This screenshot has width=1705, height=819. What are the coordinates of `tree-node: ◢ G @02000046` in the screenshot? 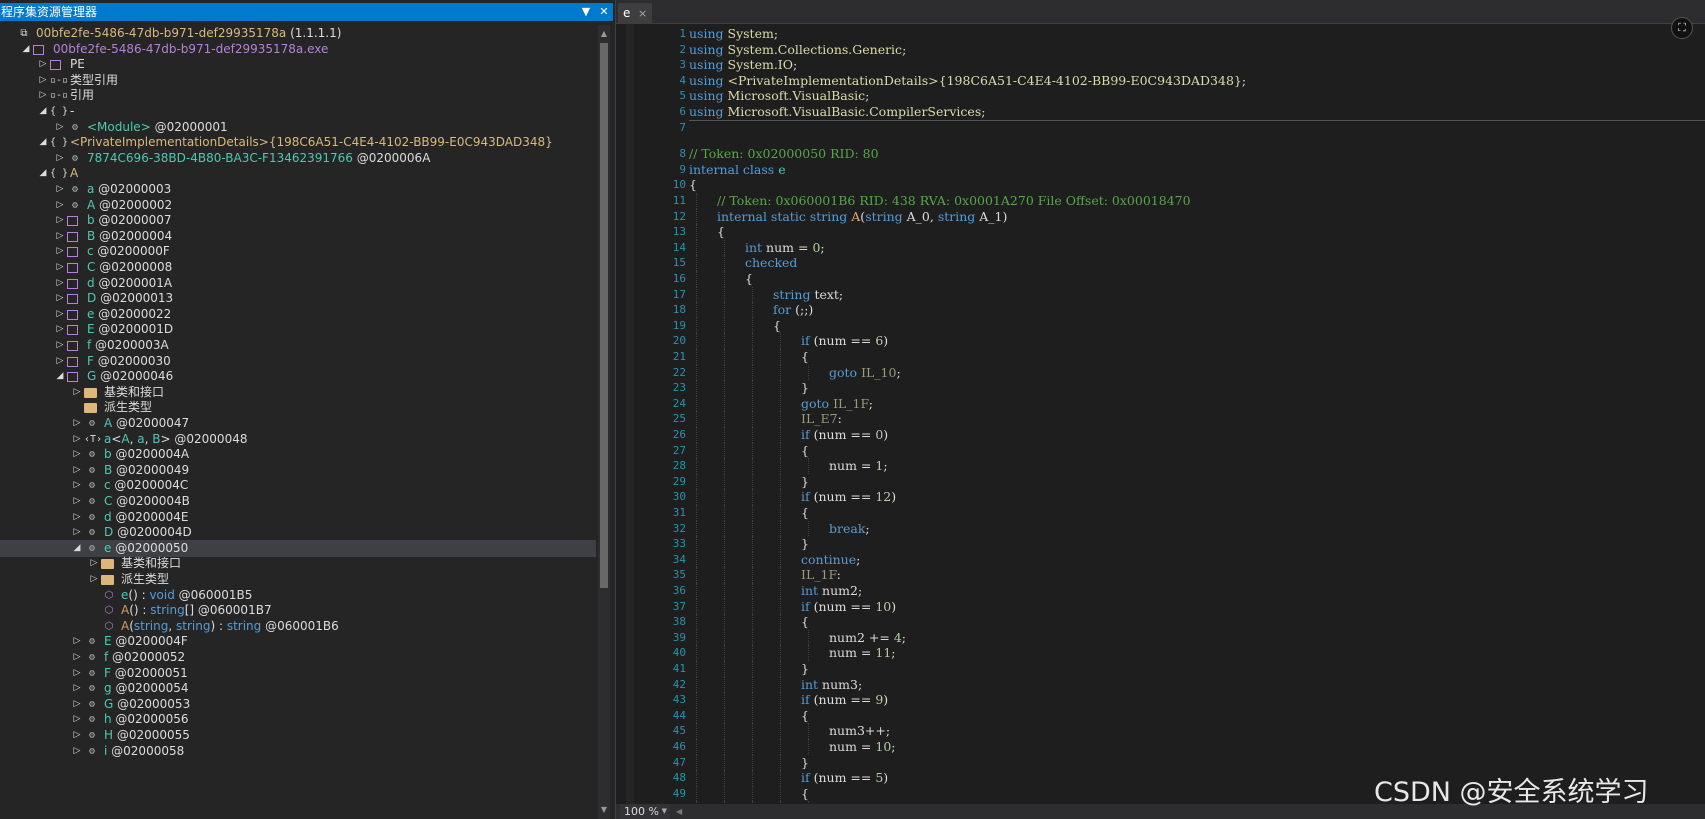 It's located at (298, 376).